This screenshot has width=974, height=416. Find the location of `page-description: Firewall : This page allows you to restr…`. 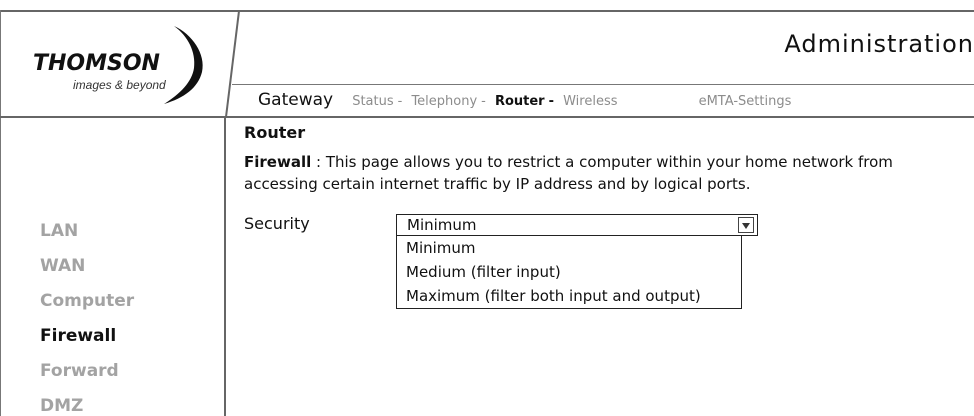

page-description: Firewall : This page allows you to restr… is located at coordinates (594, 173).